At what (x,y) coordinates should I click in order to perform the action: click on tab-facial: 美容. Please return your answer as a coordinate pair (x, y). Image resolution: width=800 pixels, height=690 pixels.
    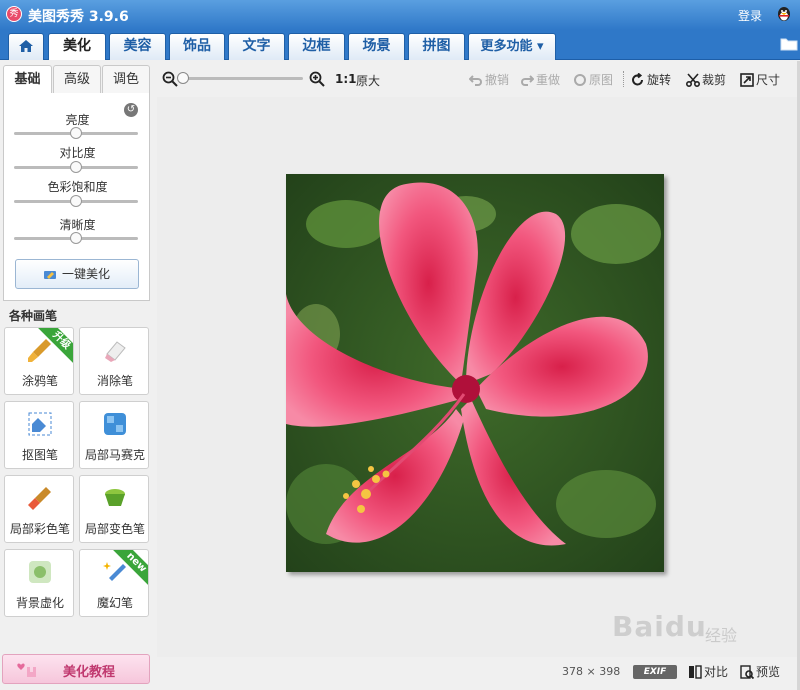
    Looking at the image, I should click on (137, 46).